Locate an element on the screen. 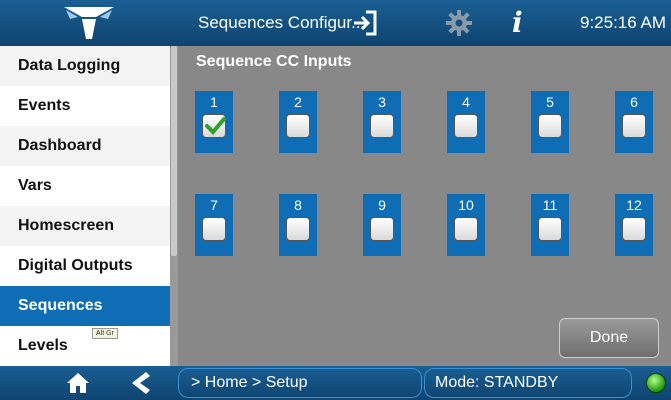  exit-icon is located at coordinates (365, 25).